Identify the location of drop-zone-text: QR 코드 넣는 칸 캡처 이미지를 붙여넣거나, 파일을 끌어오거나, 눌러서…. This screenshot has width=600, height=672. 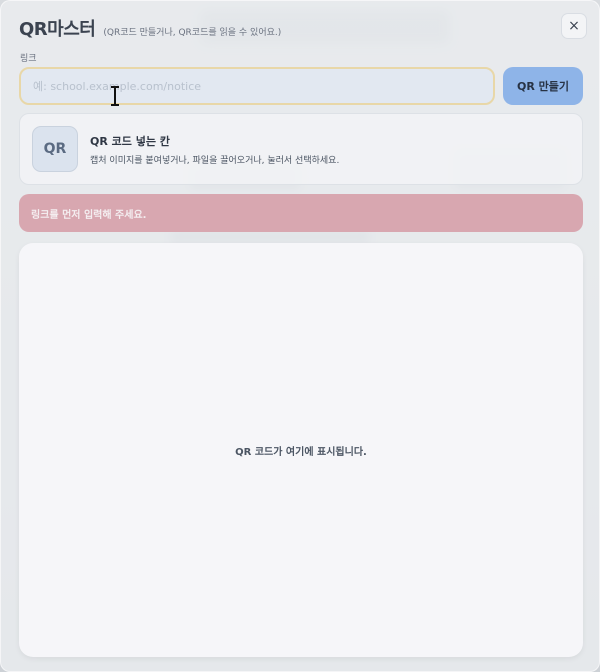
(214, 149).